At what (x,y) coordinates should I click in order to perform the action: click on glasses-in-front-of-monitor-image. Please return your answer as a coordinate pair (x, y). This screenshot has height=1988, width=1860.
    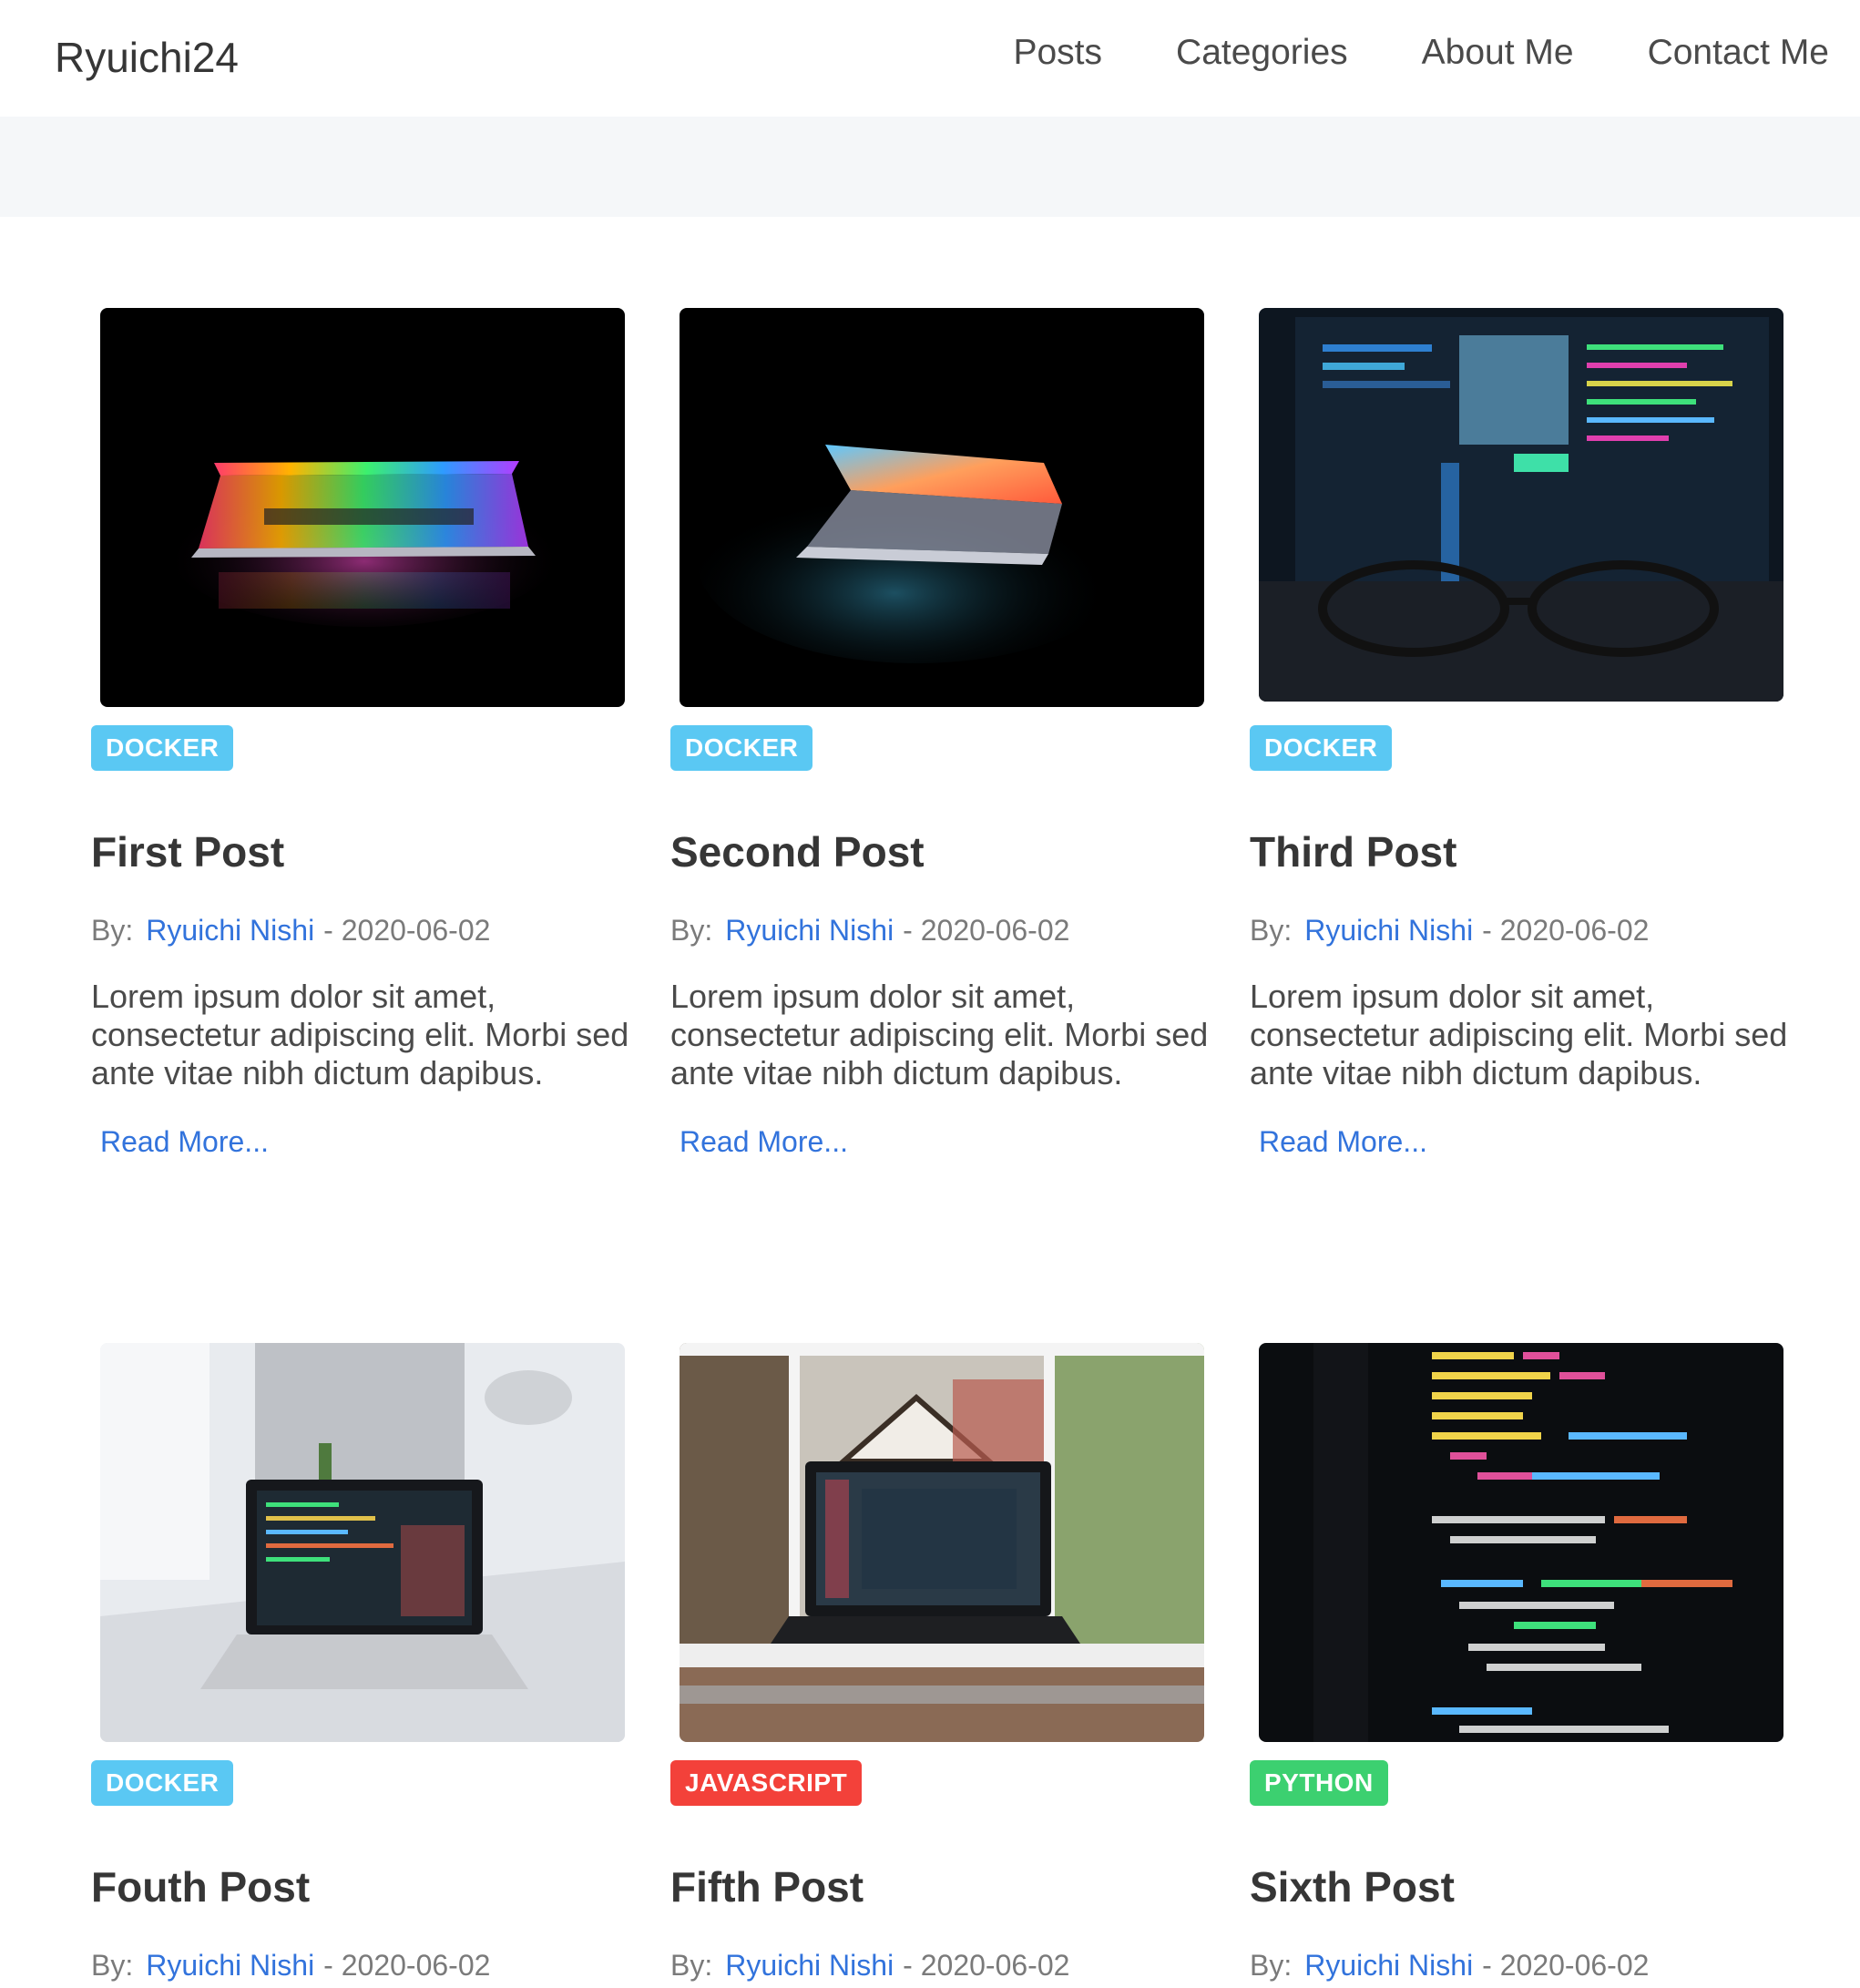
    Looking at the image, I should click on (1521, 505).